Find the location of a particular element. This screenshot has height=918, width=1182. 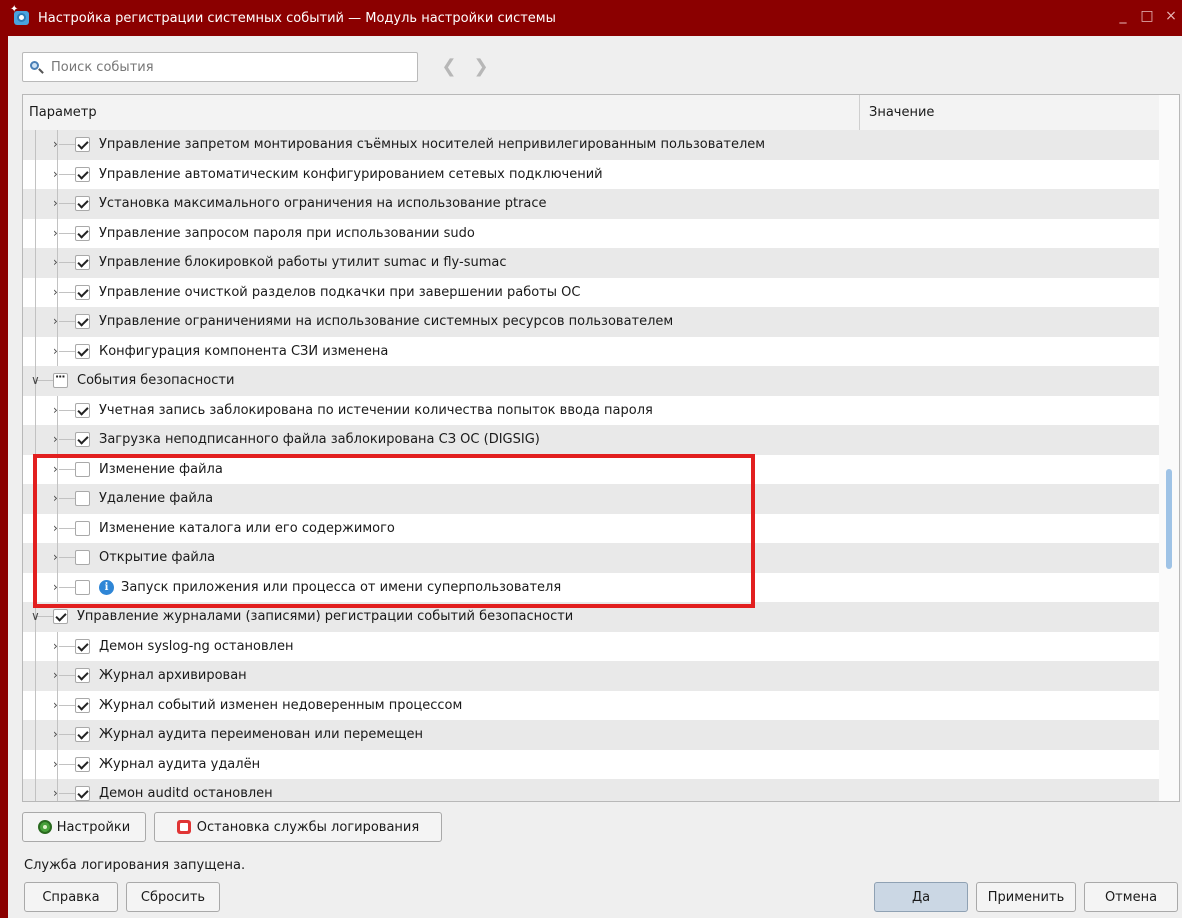

tree-row-label: События безопасности is located at coordinates (156, 380).